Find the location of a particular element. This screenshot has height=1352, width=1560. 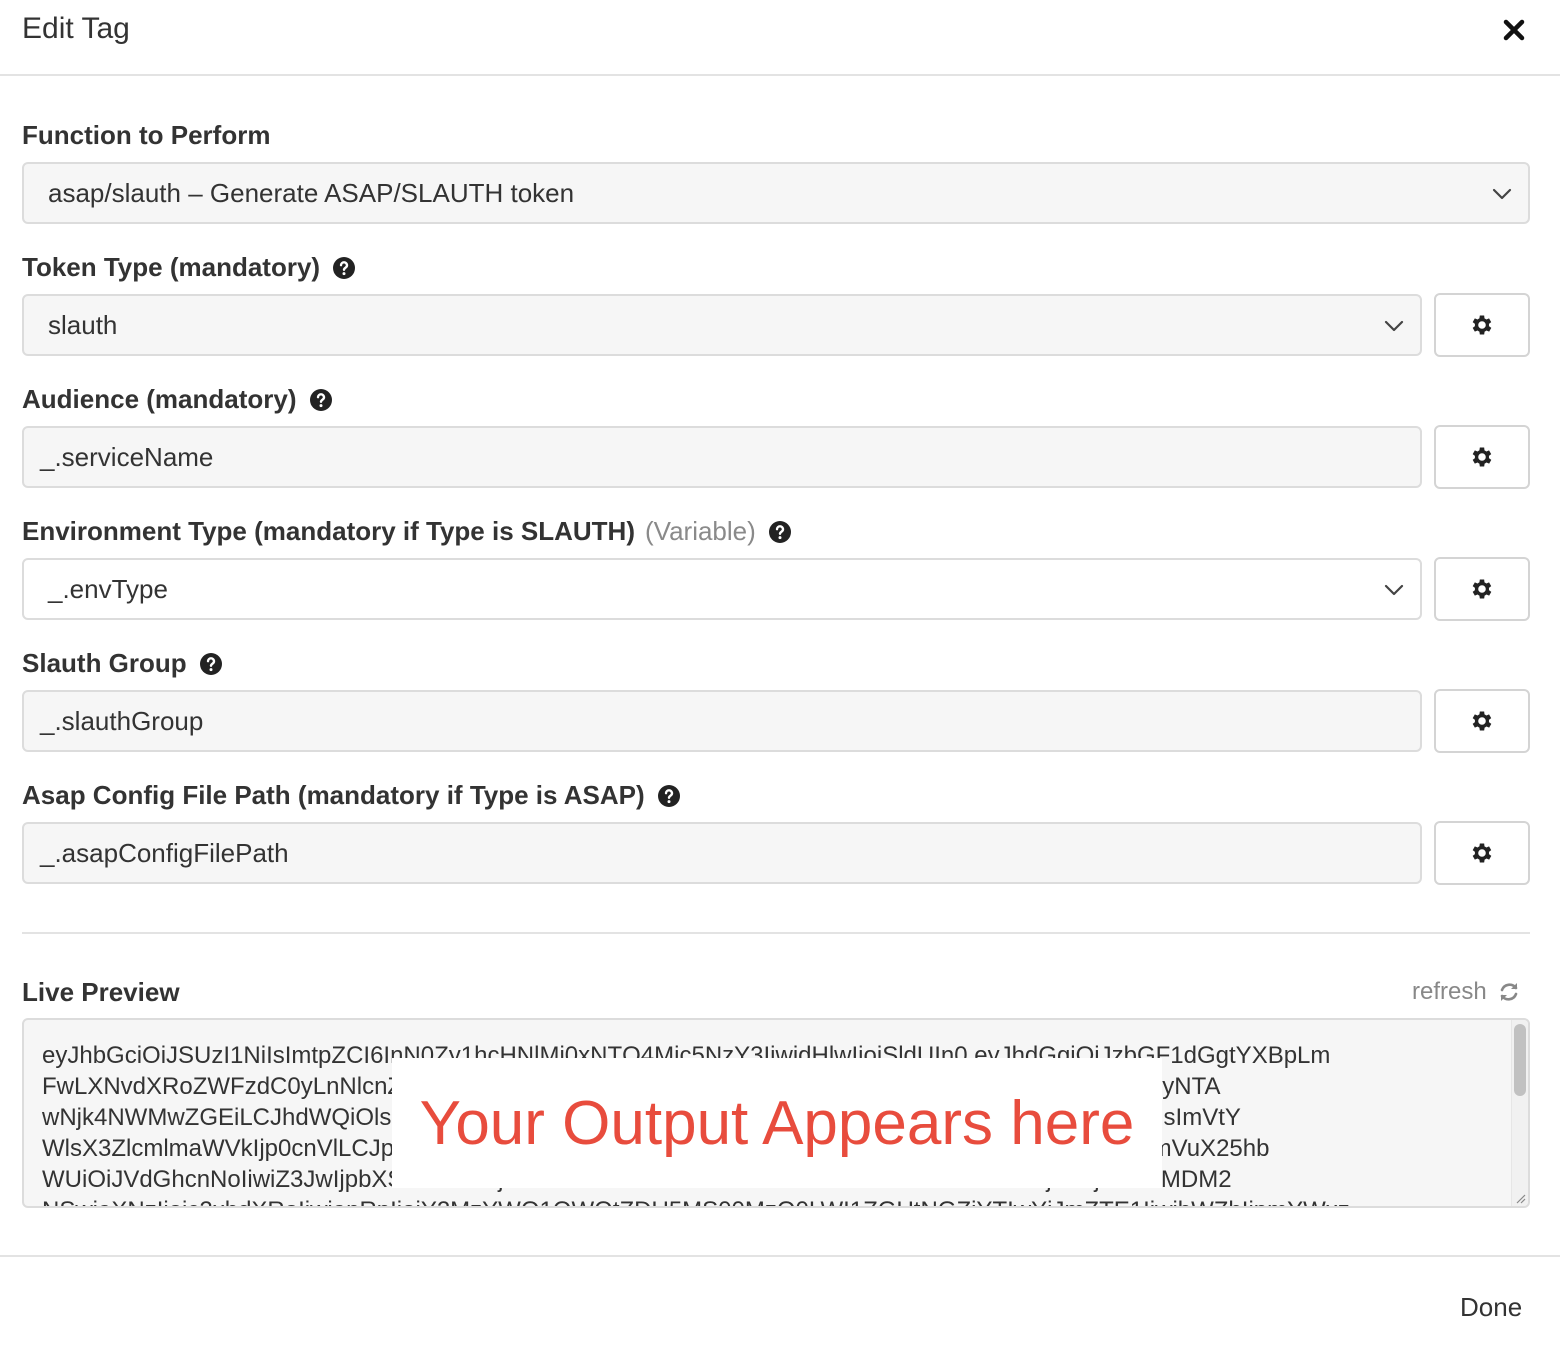

audience-input: _.serviceName is located at coordinates (722, 457).